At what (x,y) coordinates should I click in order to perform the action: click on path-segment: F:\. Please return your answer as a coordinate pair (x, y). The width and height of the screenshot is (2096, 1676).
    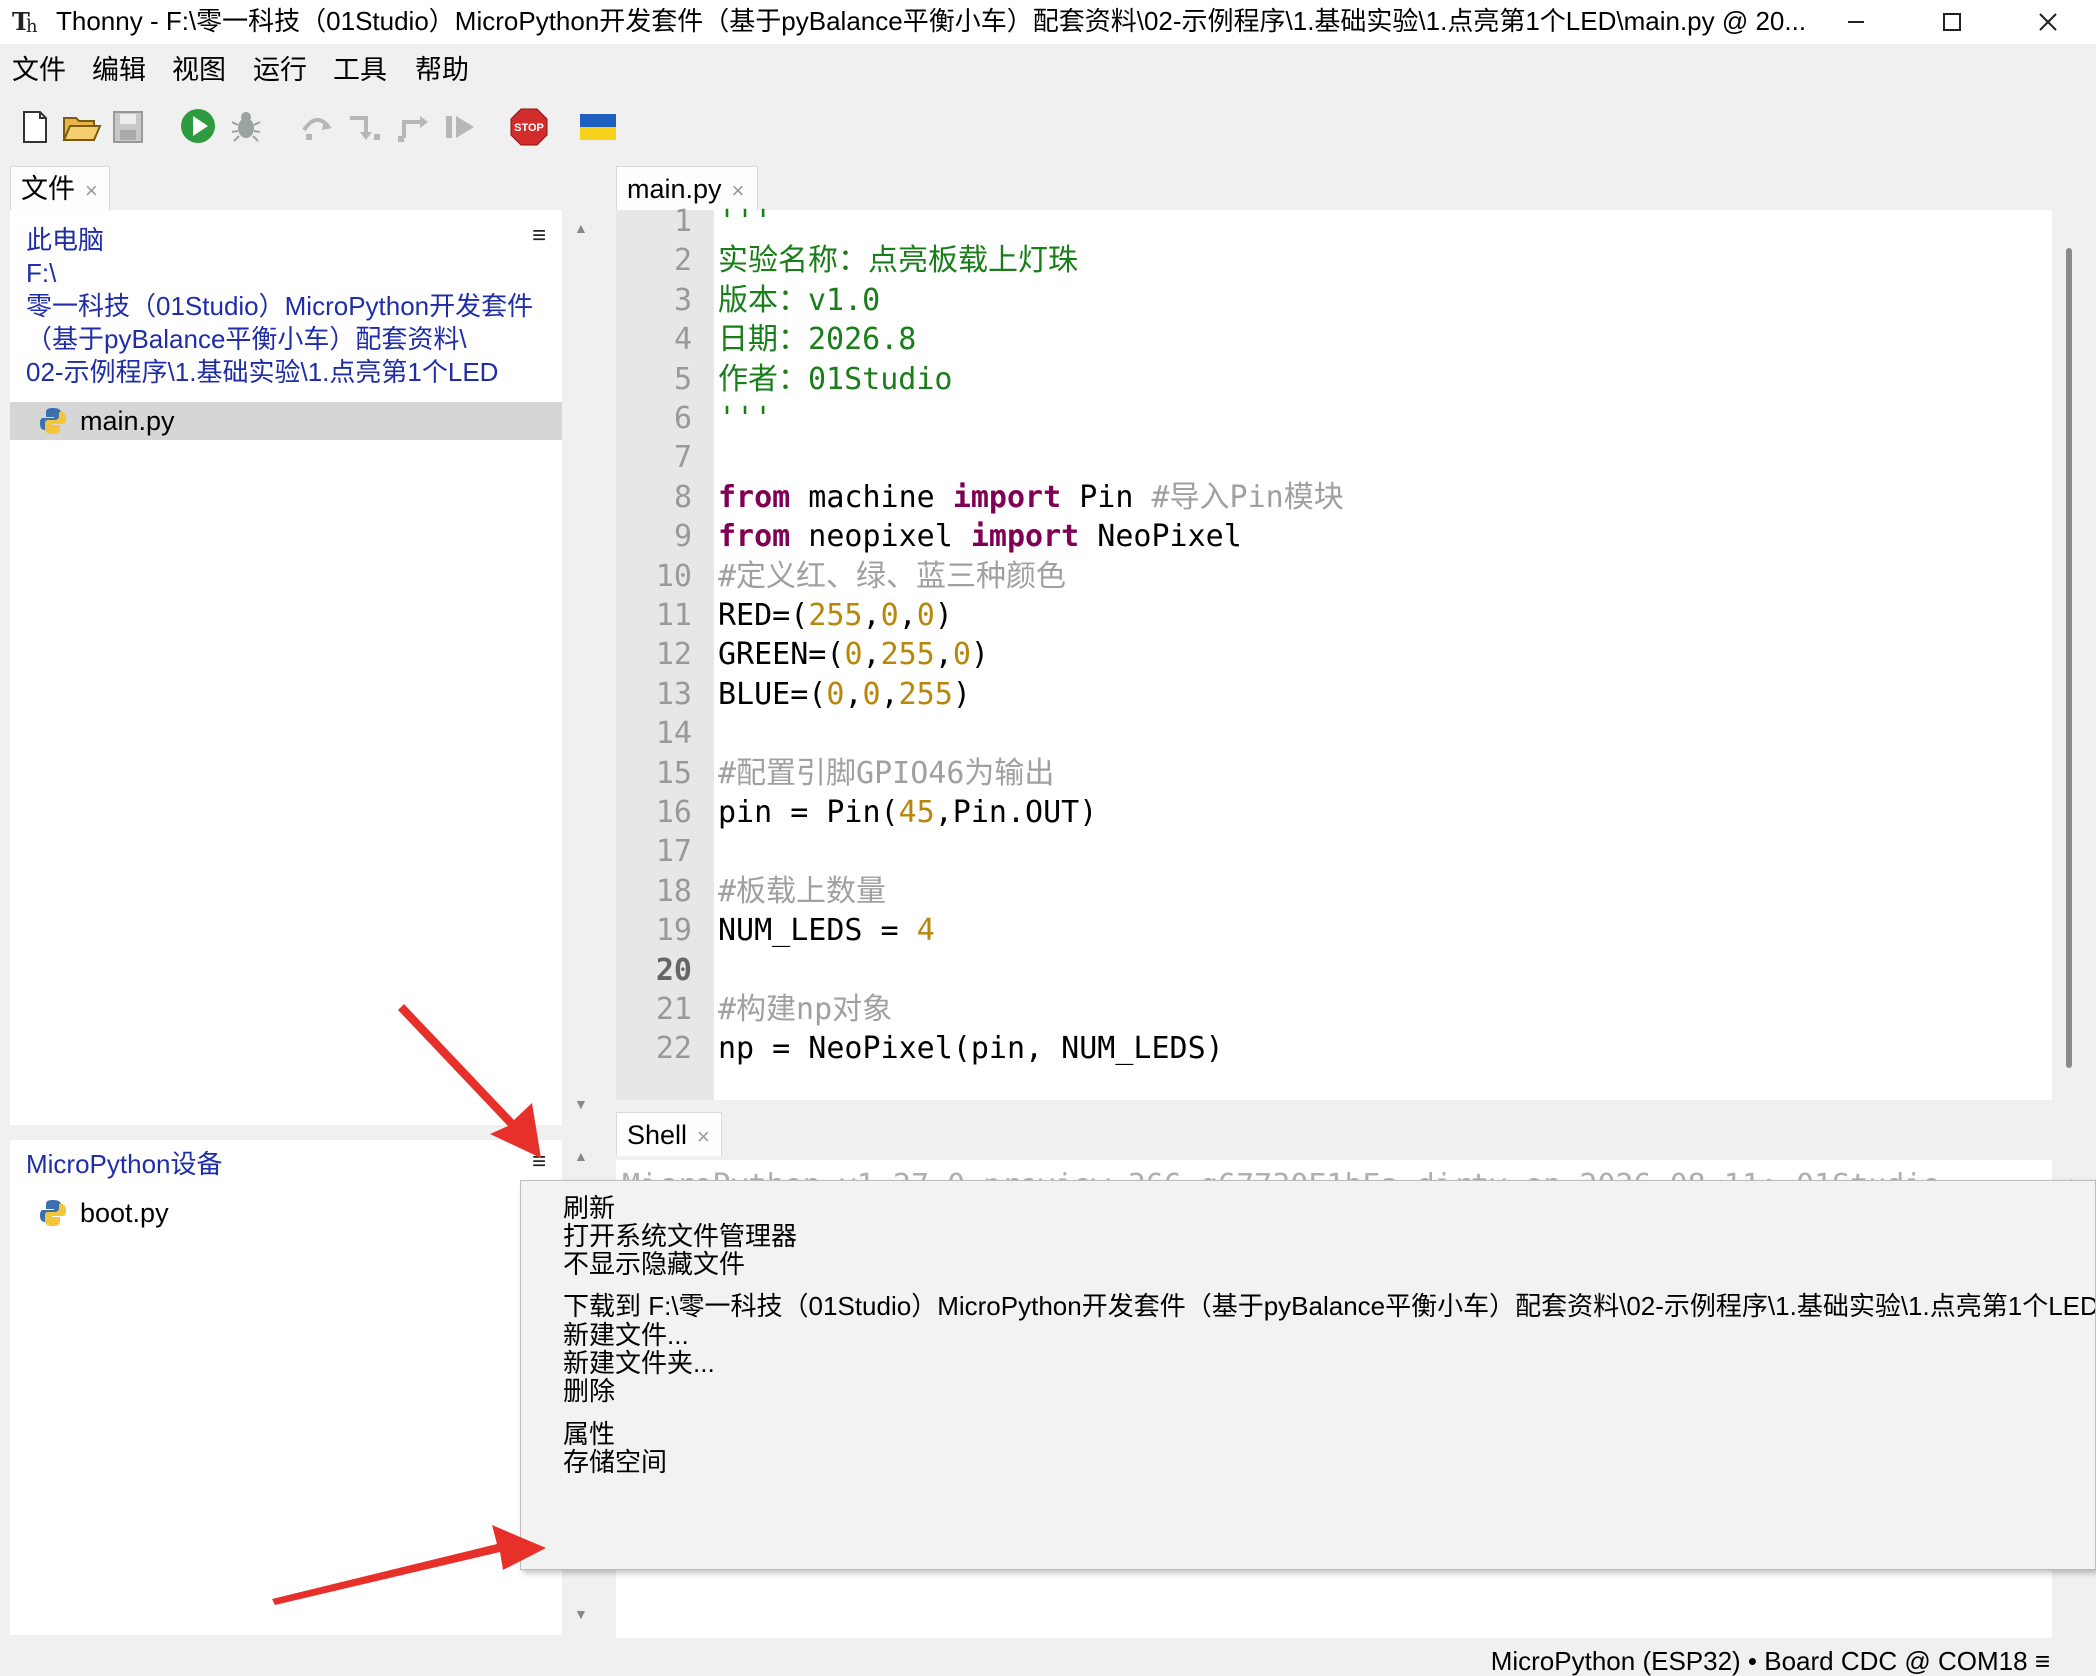
    Looking at the image, I should click on (41, 273).